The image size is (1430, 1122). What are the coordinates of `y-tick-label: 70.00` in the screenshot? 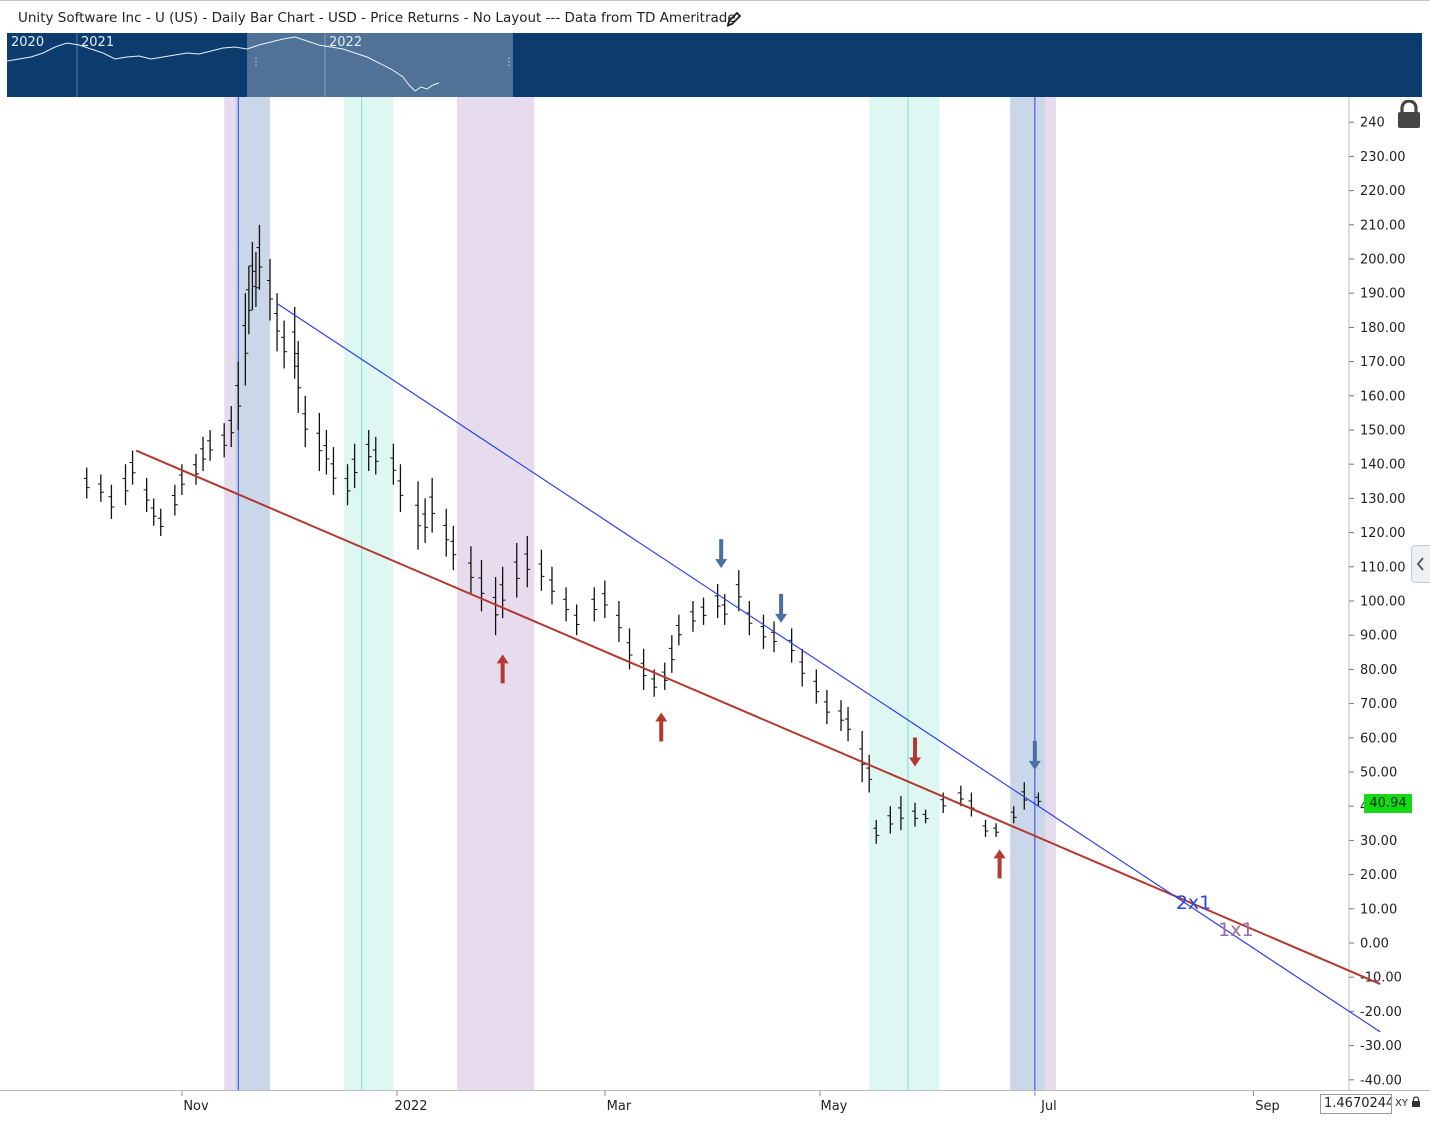 It's located at (1378, 704).